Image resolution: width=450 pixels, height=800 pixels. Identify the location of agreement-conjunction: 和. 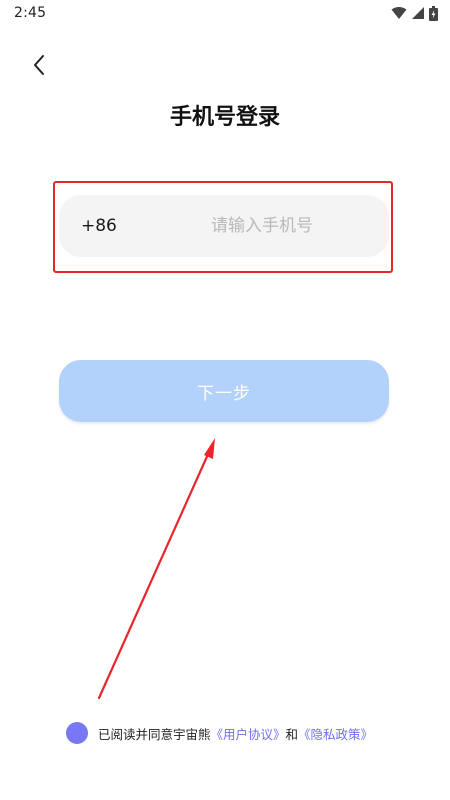
(292, 734).